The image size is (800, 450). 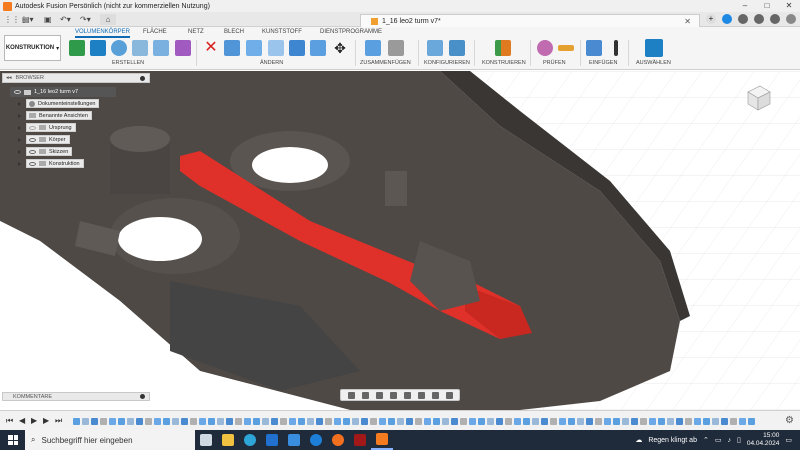 What do you see at coordinates (9, 78) in the screenshot?
I see `collapse-icon: ◂◂` at bounding box center [9, 78].